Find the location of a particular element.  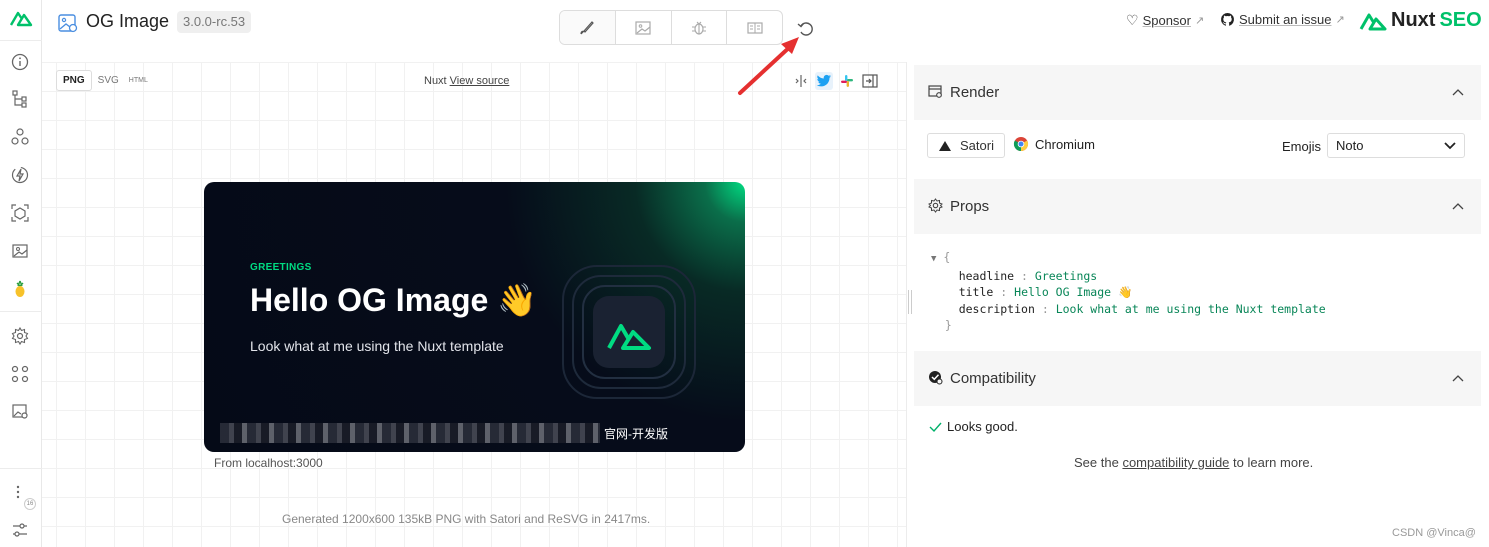

og-eyebrow: GREETINGS is located at coordinates (281, 267).